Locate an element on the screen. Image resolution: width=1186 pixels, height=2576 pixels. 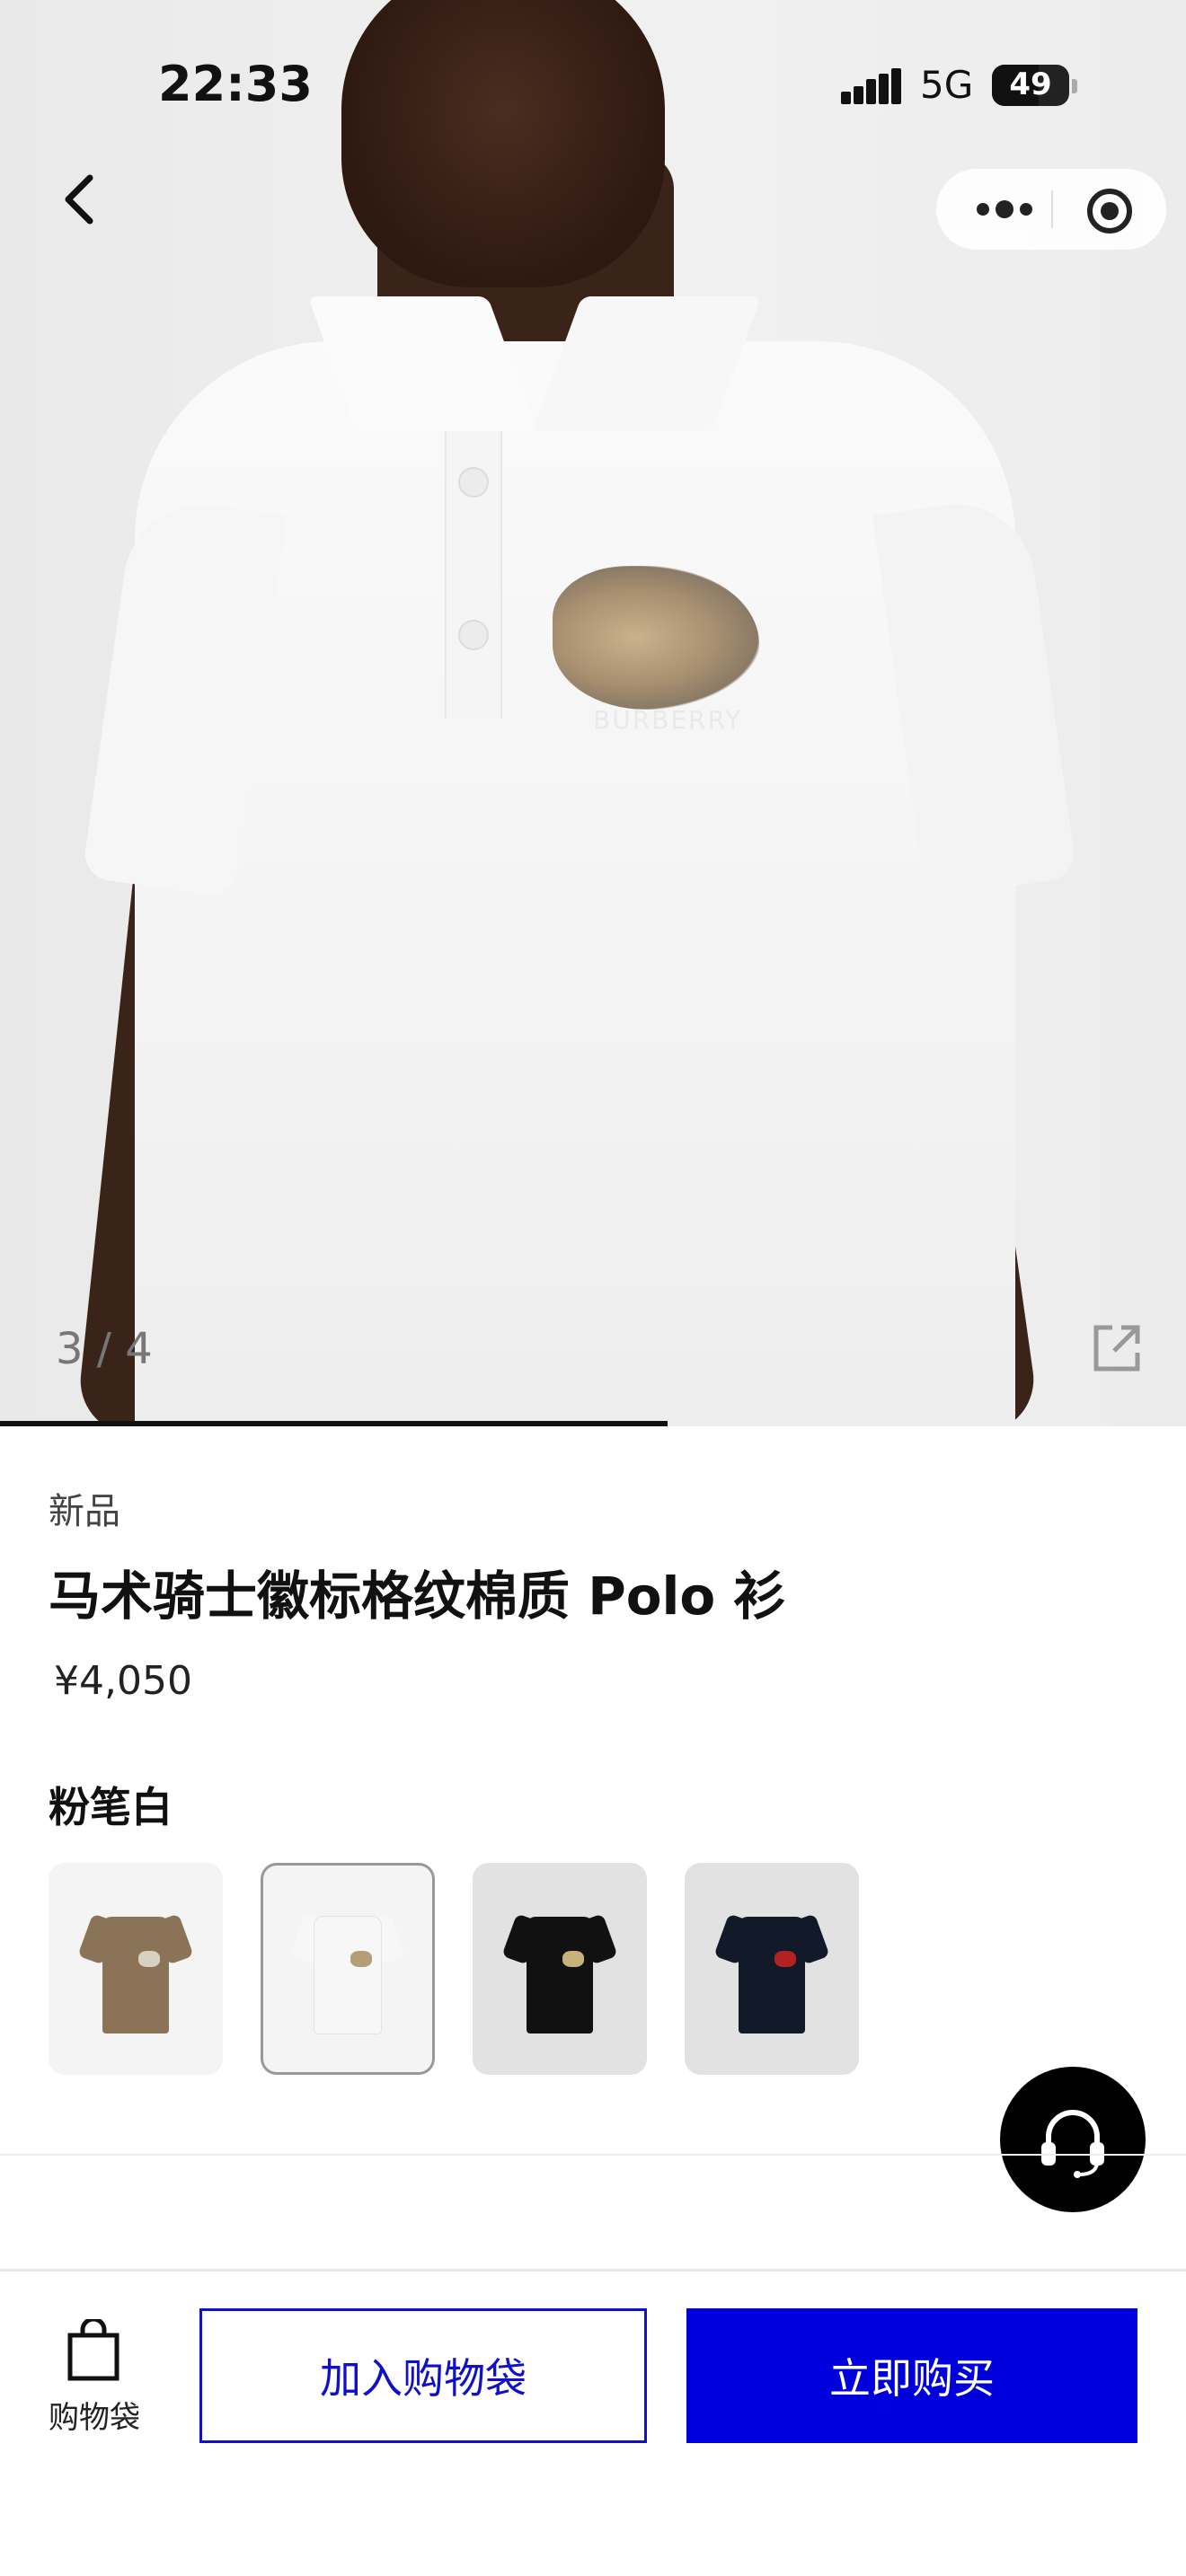
bottom-bar-divider is located at coordinates (593, 2270).